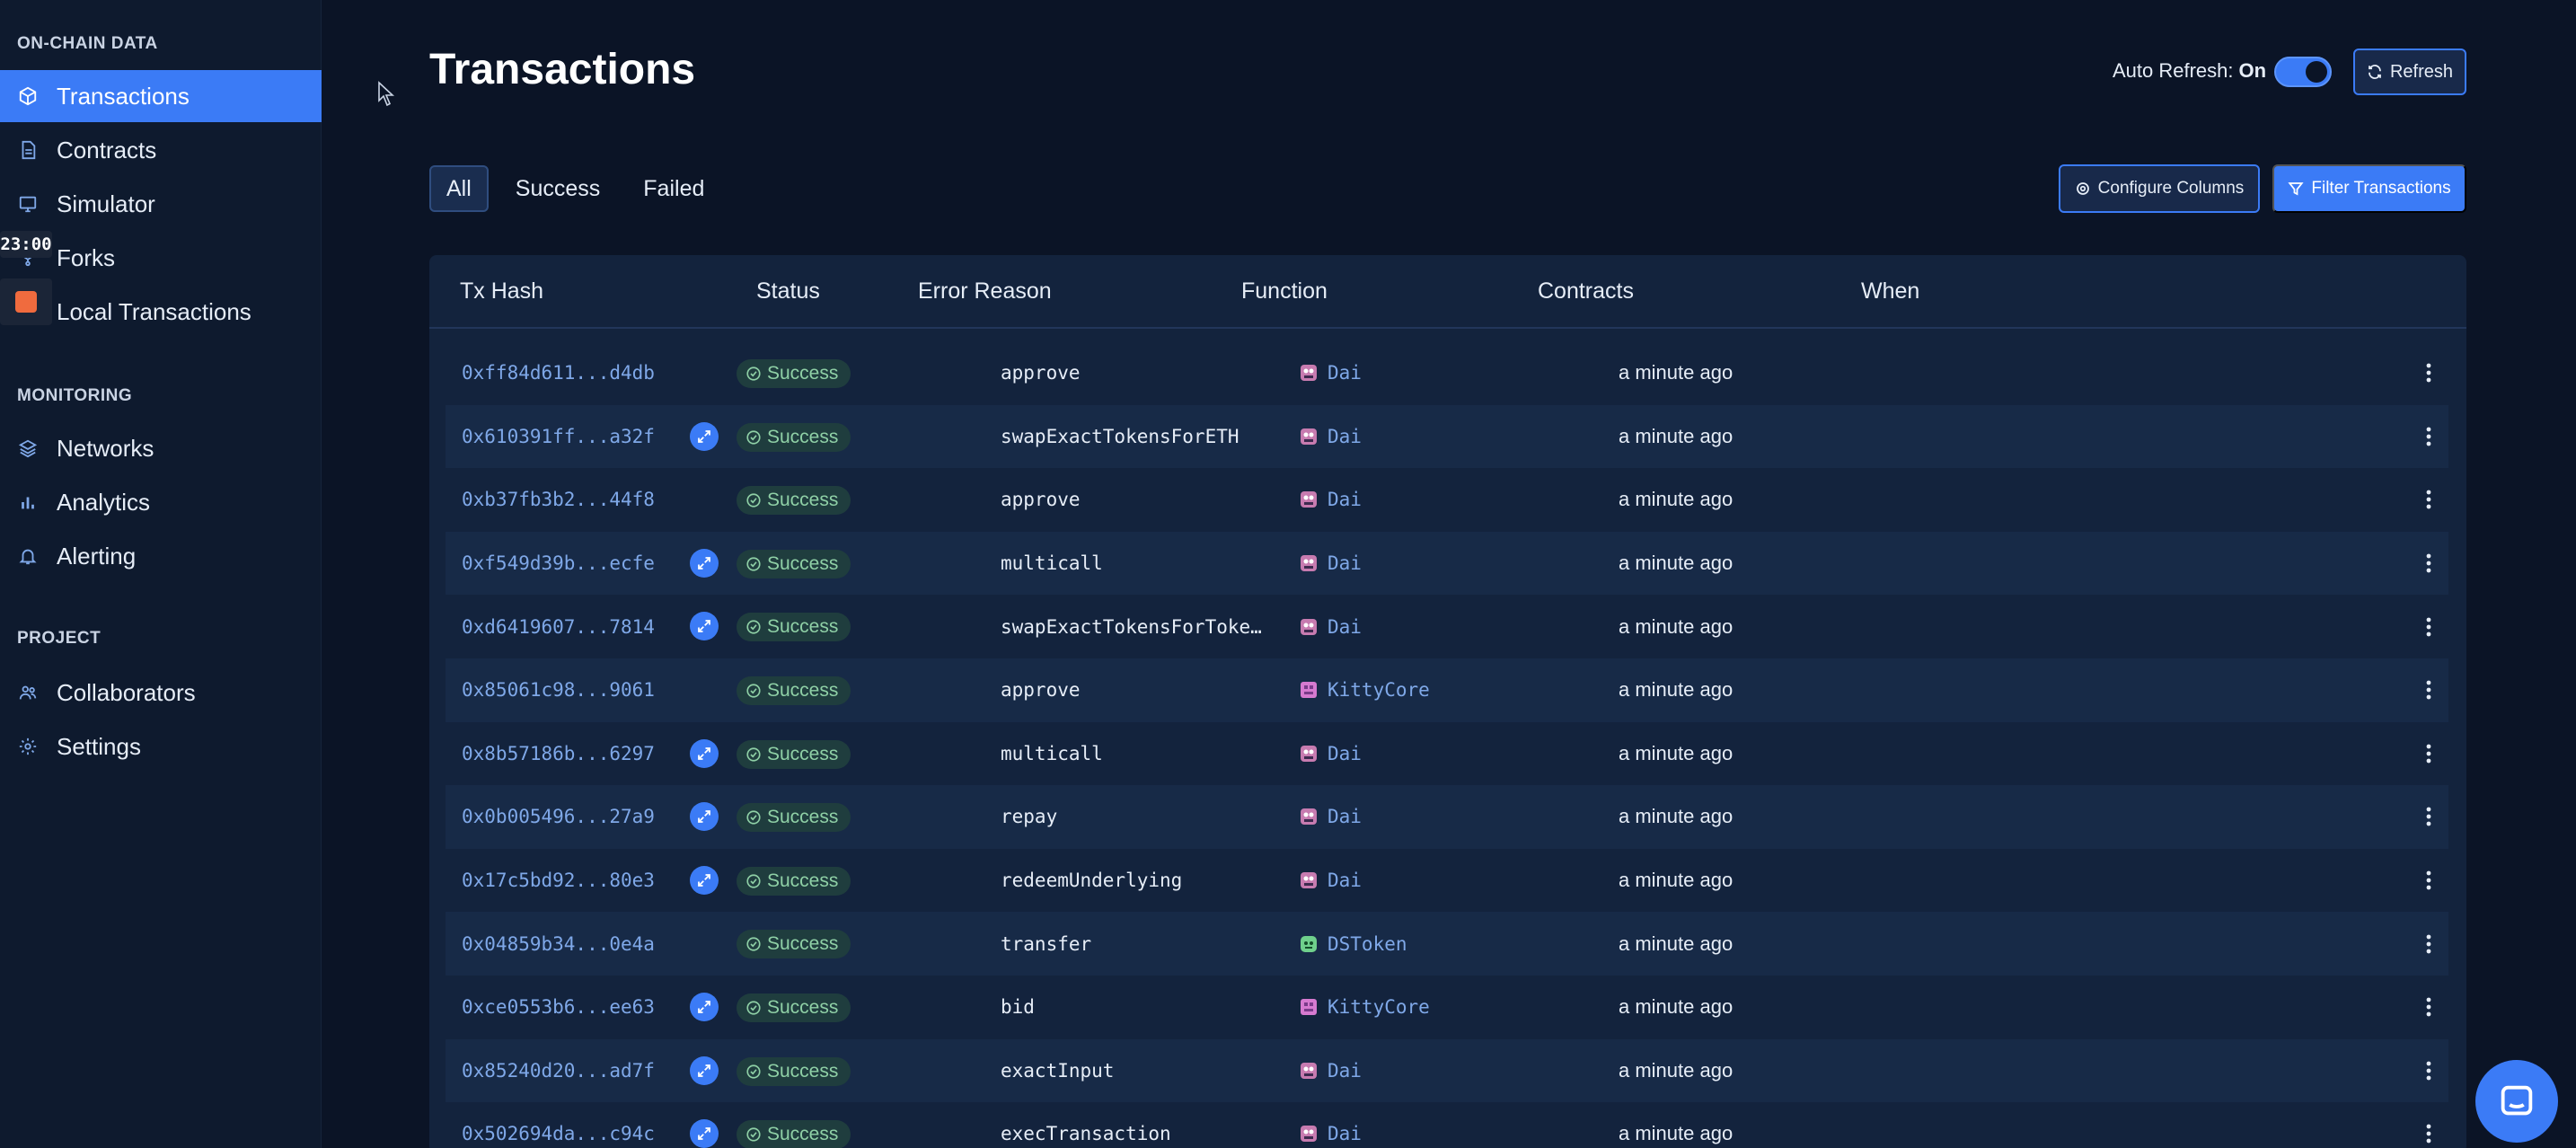 This screenshot has width=2576, height=1148. Describe the element at coordinates (161, 502) in the screenshot. I see `sidebar-item-analytics: Analytics` at that location.